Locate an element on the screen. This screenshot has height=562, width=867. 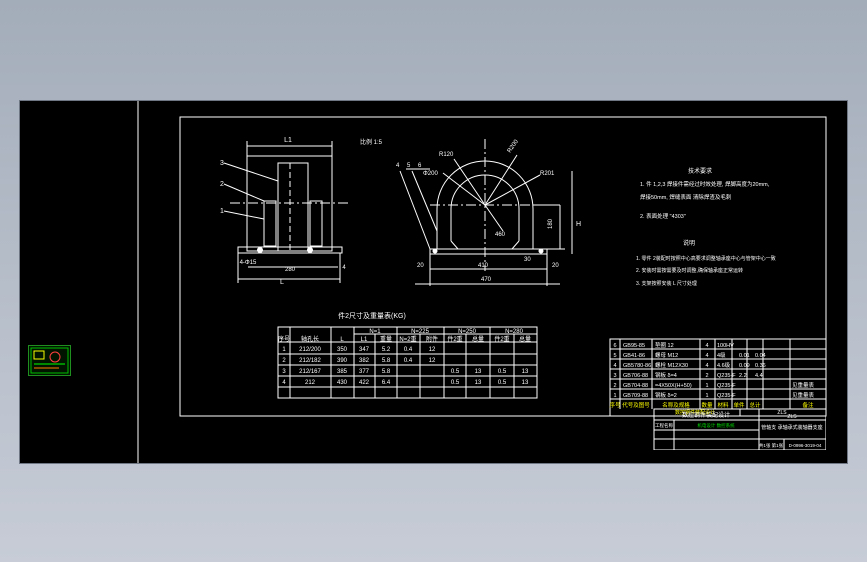
dim-l: L is located at coordinates (282, 282).